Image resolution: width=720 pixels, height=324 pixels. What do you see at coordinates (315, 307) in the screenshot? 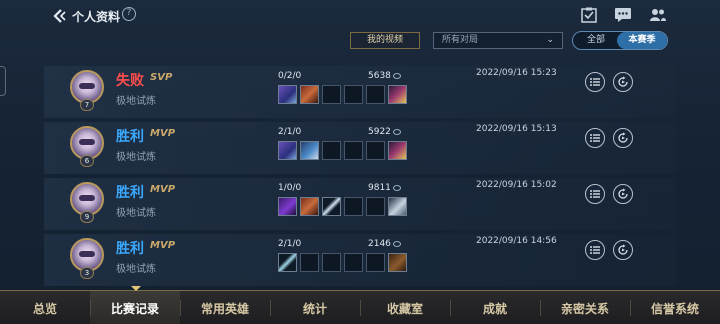
I see `nav-tab: 统计` at bounding box center [315, 307].